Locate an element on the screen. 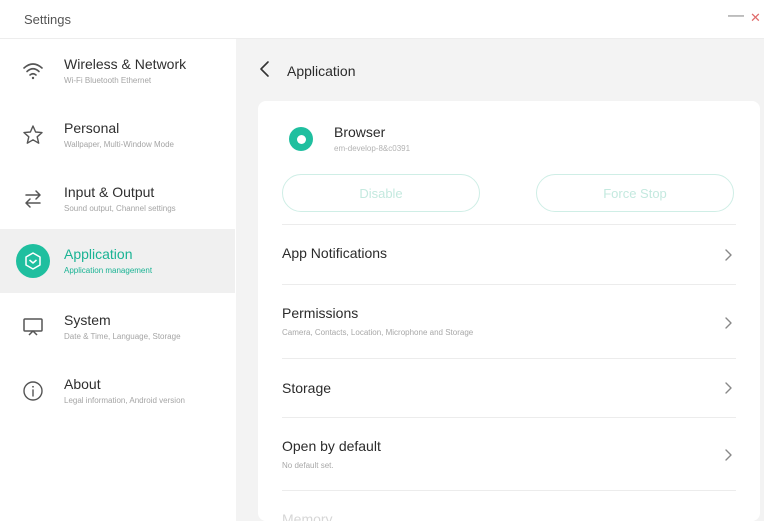 The height and width of the screenshot is (521, 764). title-bar: Settings — ✕ is located at coordinates (382, 19).